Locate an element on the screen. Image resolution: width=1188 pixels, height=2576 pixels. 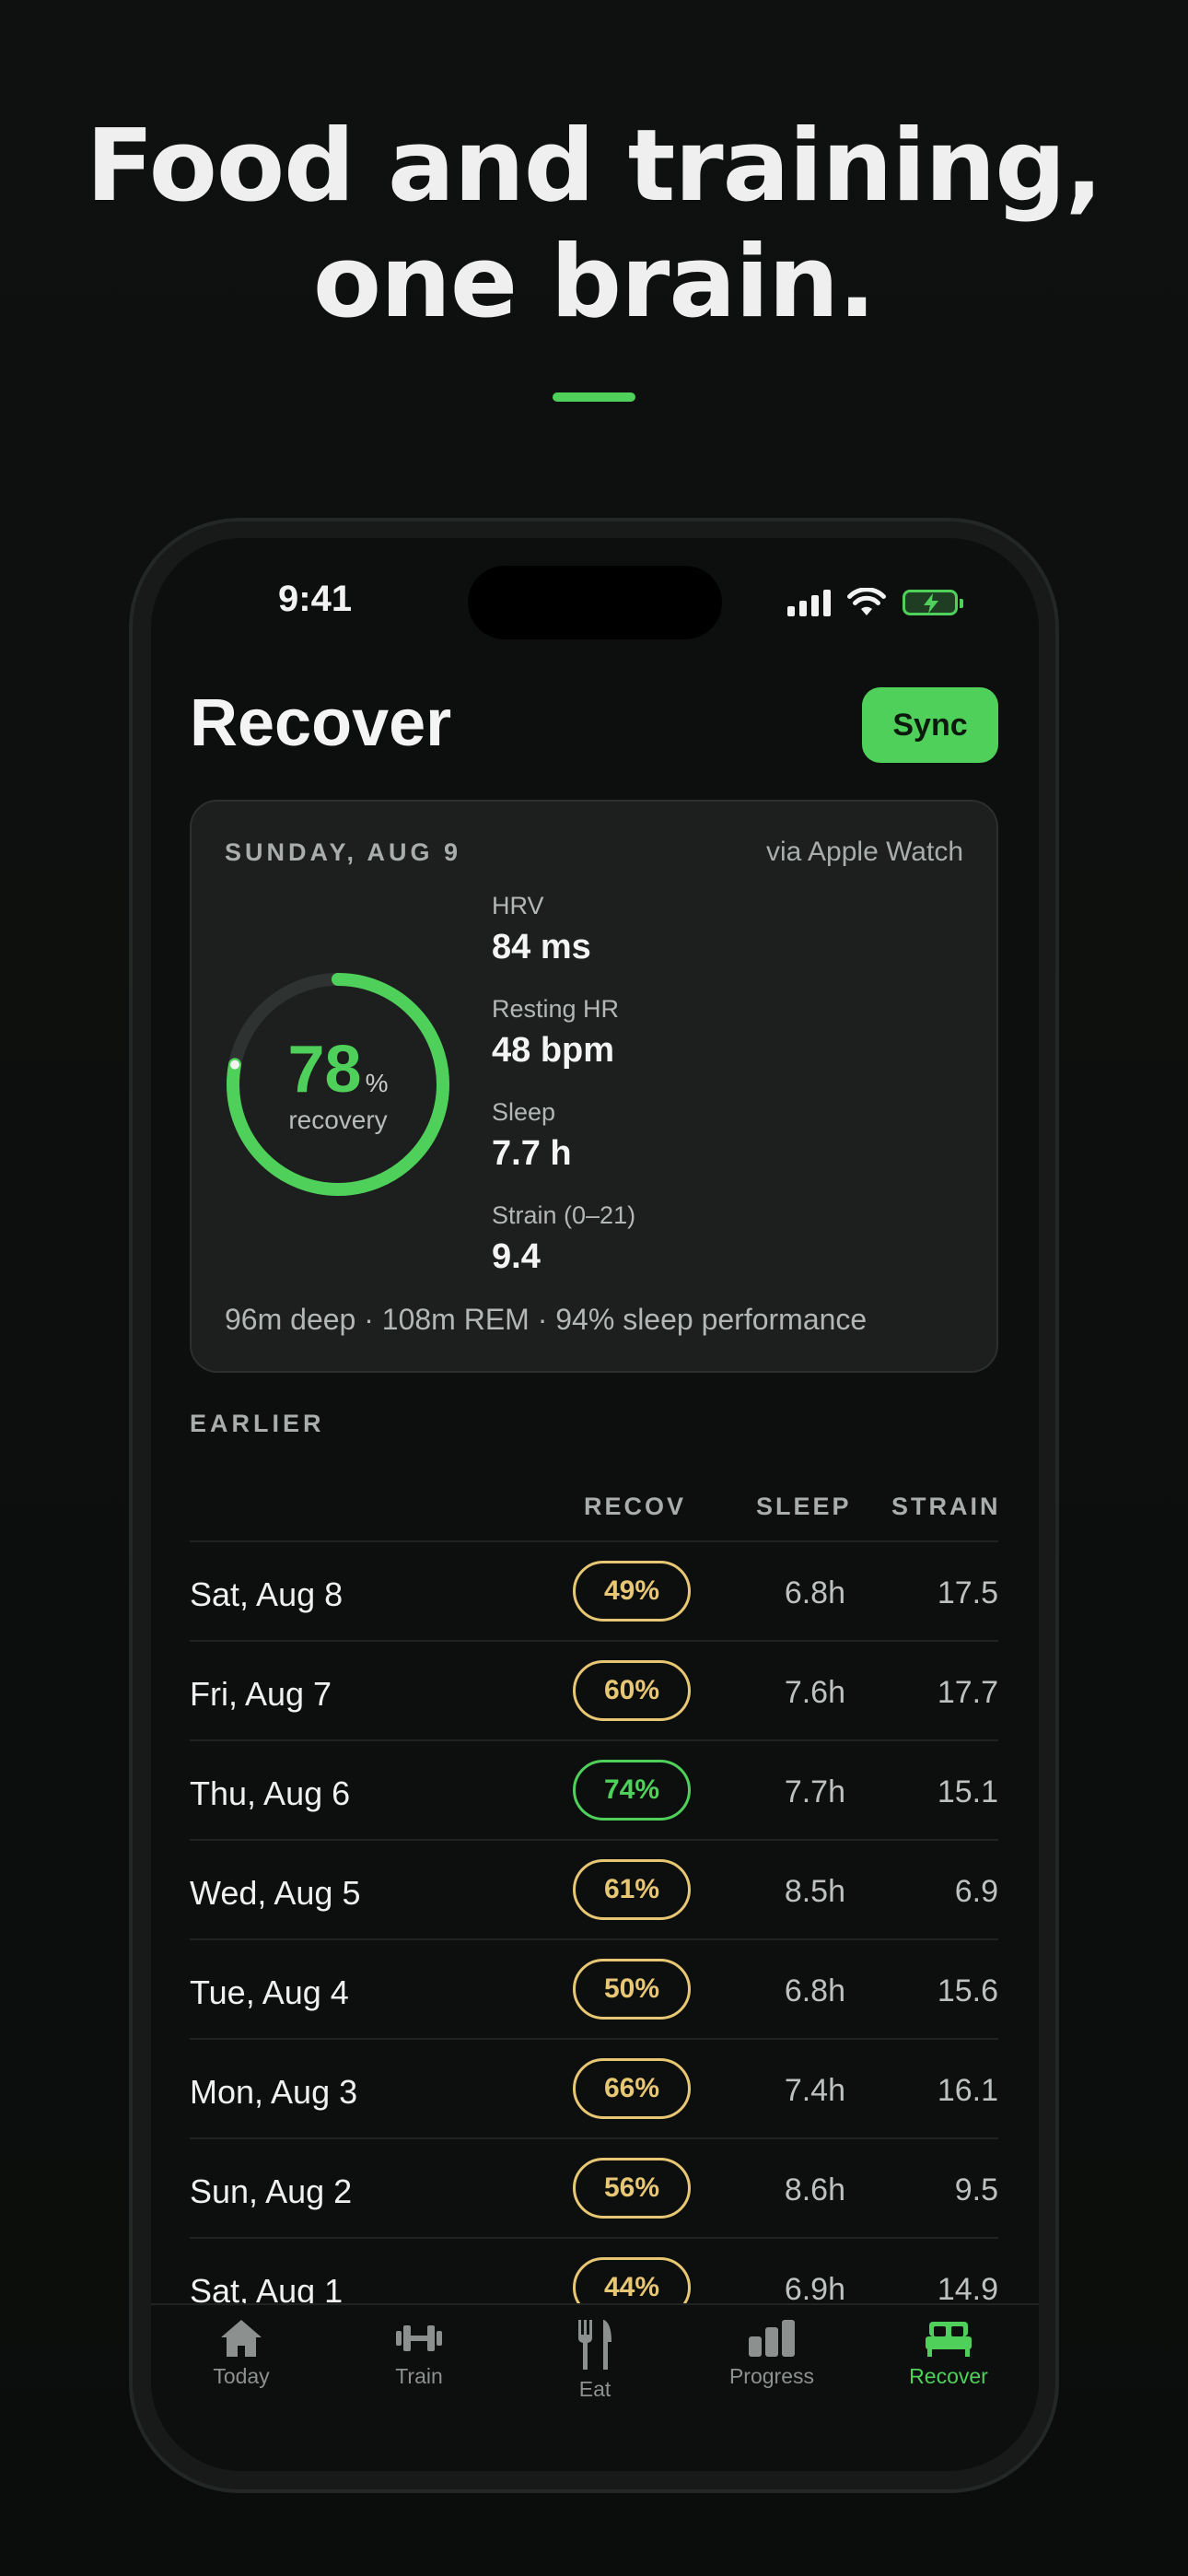
recovery-pill: 74% is located at coordinates (632, 1790).